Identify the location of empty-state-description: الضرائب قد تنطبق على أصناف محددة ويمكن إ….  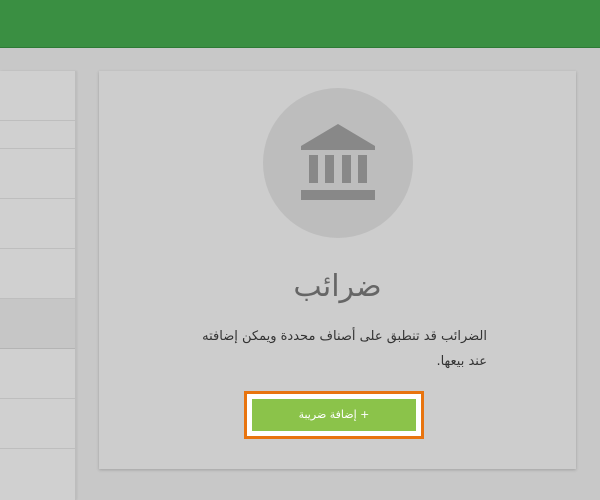
(344, 349).